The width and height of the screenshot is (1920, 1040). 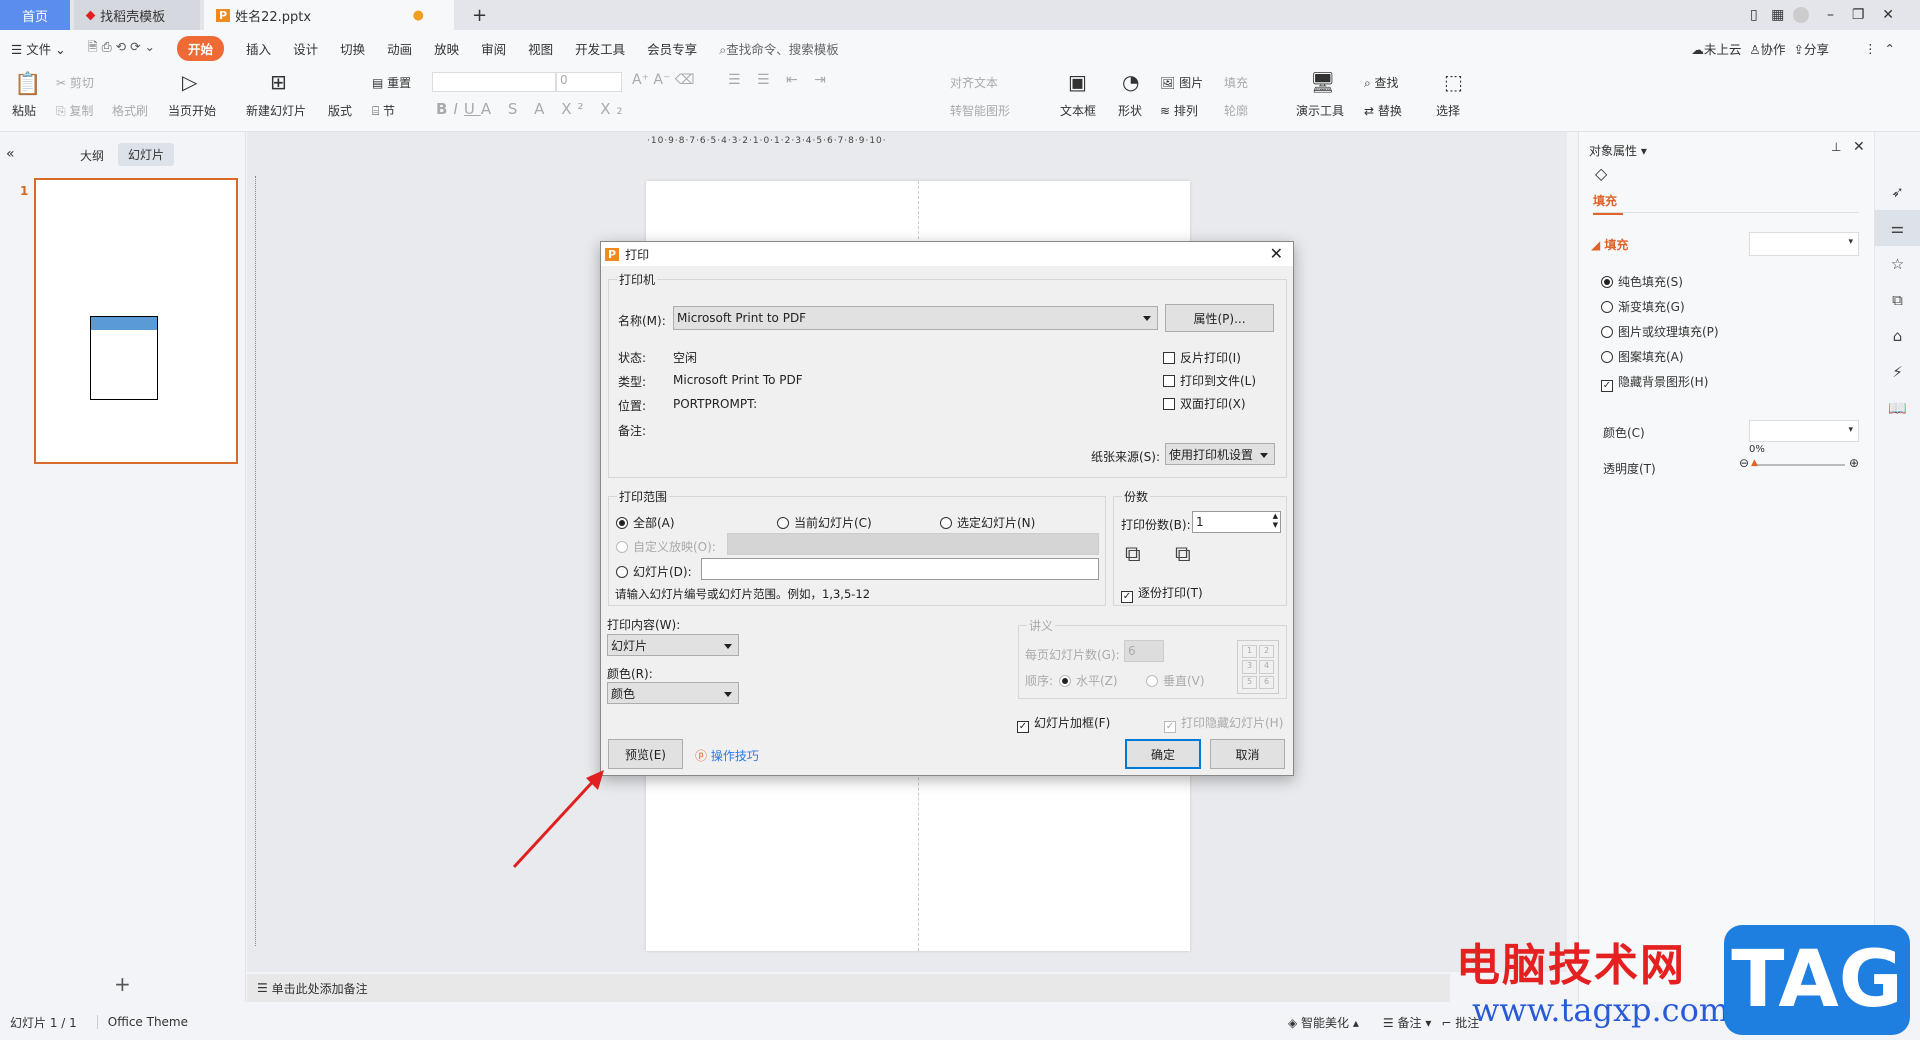 What do you see at coordinates (974, 82) in the screenshot?
I see `align-text-button: 对齐文本` at bounding box center [974, 82].